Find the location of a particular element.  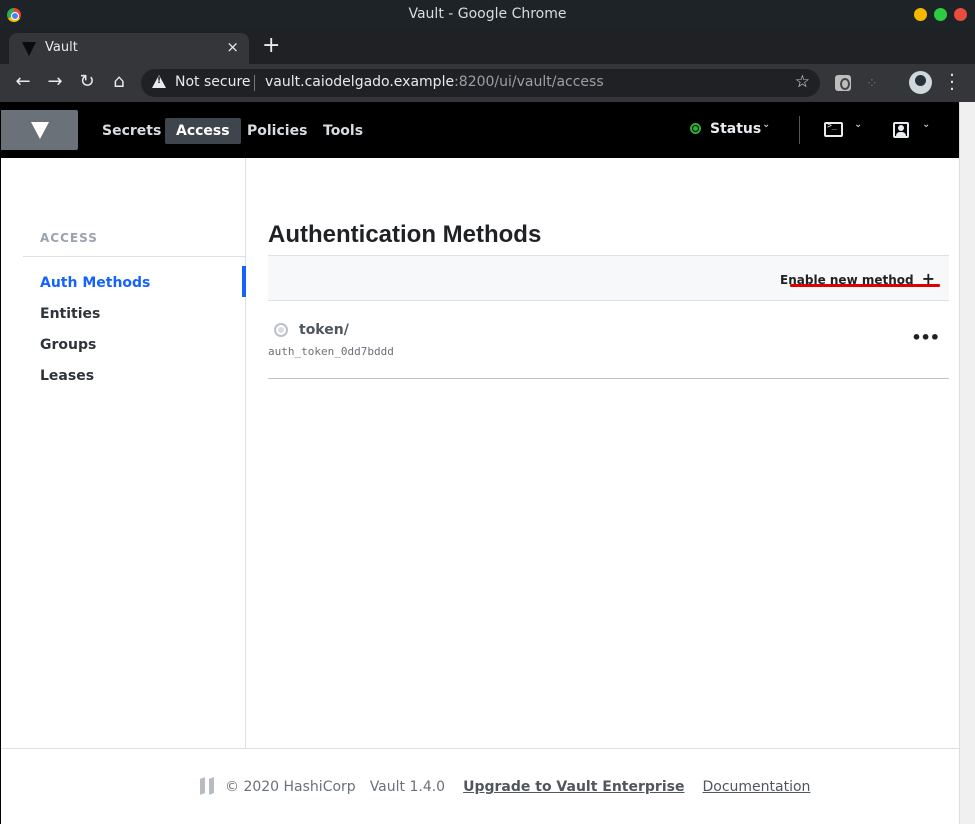

chrome-menu-icon: · · · is located at coordinates (952, 83).